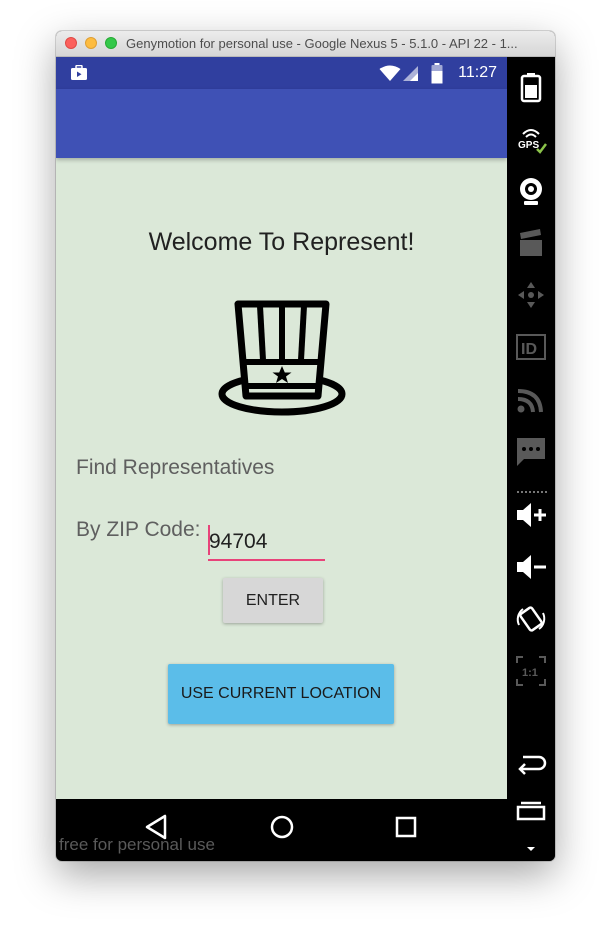 The width and height of the screenshot is (611, 941). Describe the element at coordinates (282, 358) in the screenshot. I see `uncle-sam-hat-icon` at that location.